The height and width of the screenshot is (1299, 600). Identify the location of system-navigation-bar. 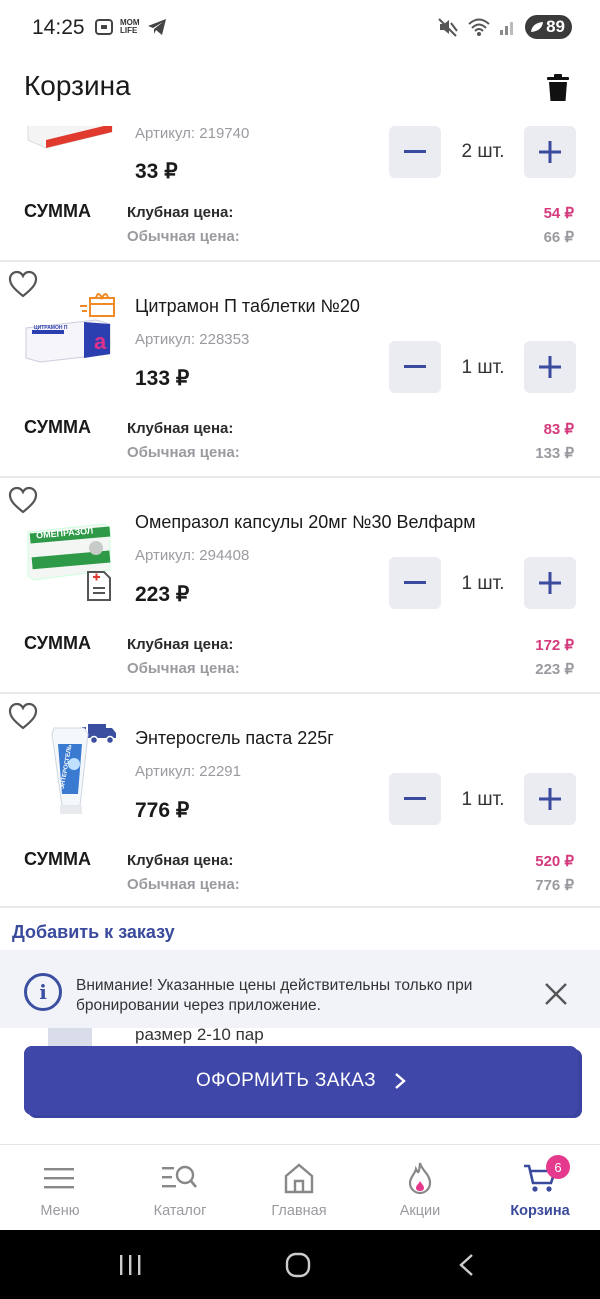
(300, 1264).